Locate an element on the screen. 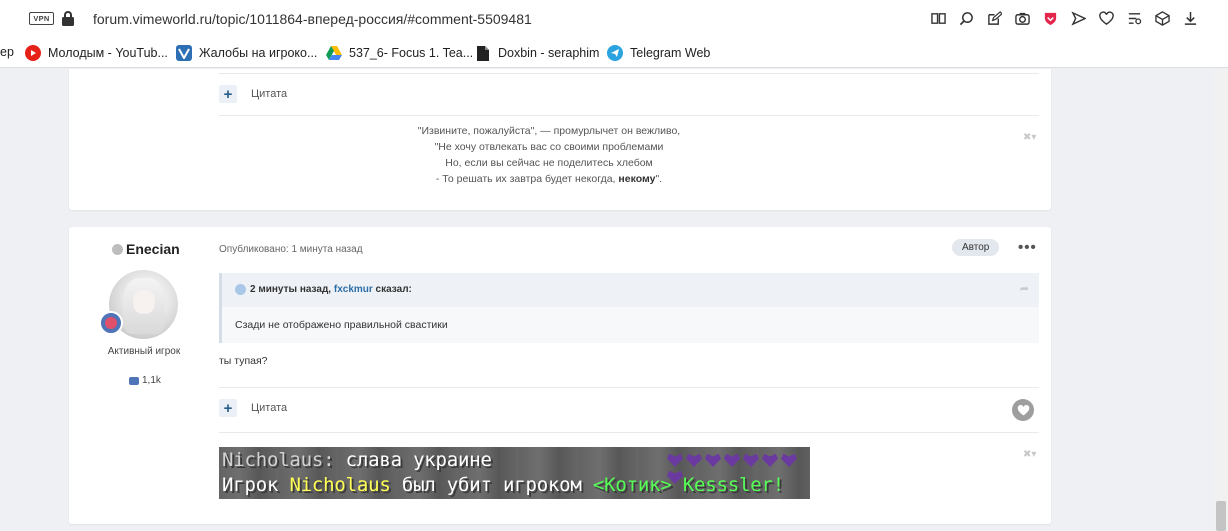 This screenshot has width=1228, height=531. bookmark-item: Doxbin - seraphim is located at coordinates (537, 53).